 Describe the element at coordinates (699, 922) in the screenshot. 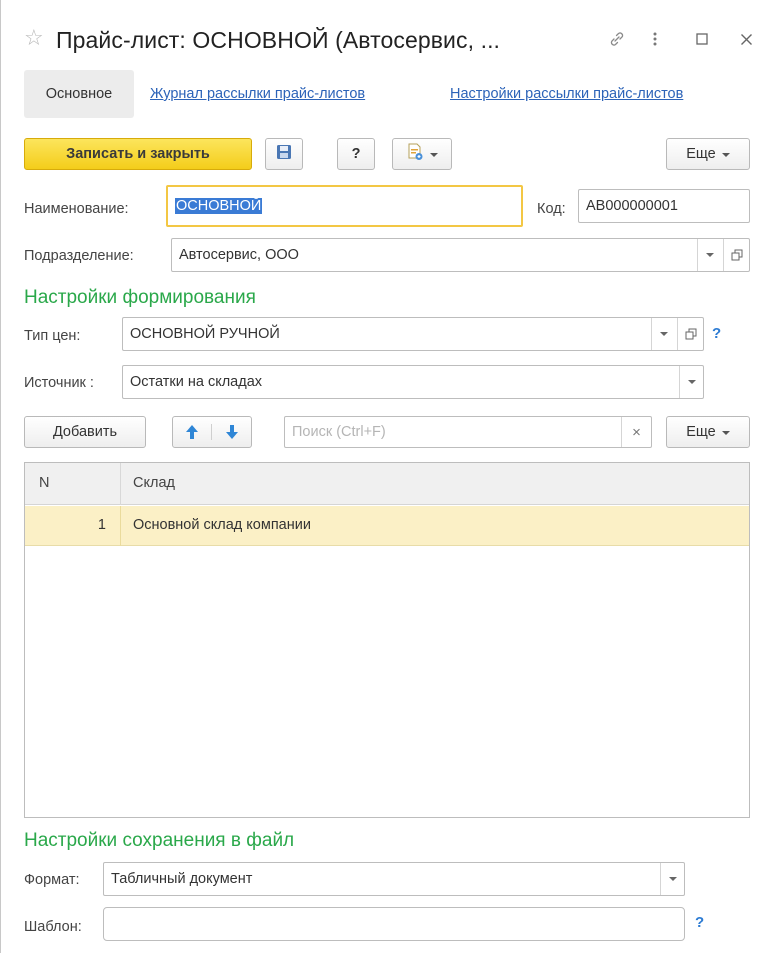

I see `template-help-icon: ?` at that location.